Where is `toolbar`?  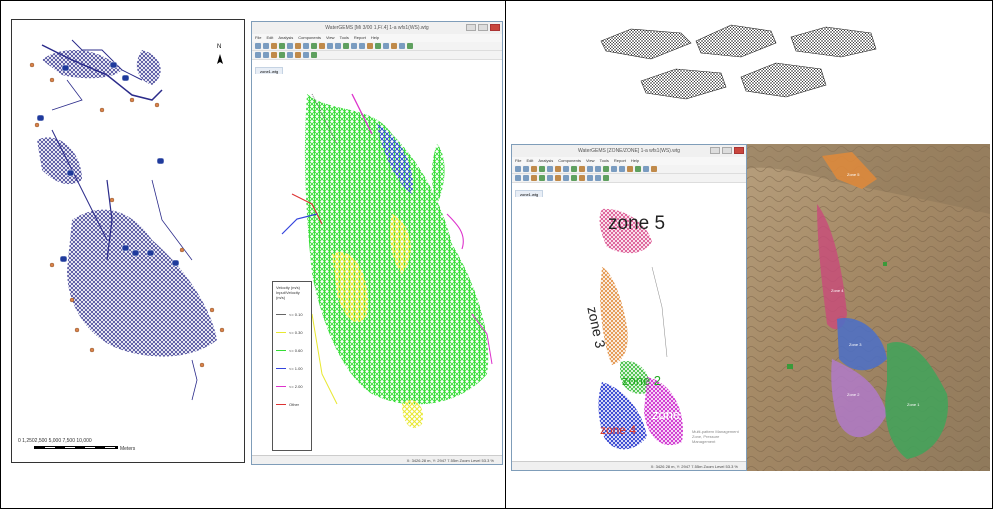 toolbar is located at coordinates (377, 46).